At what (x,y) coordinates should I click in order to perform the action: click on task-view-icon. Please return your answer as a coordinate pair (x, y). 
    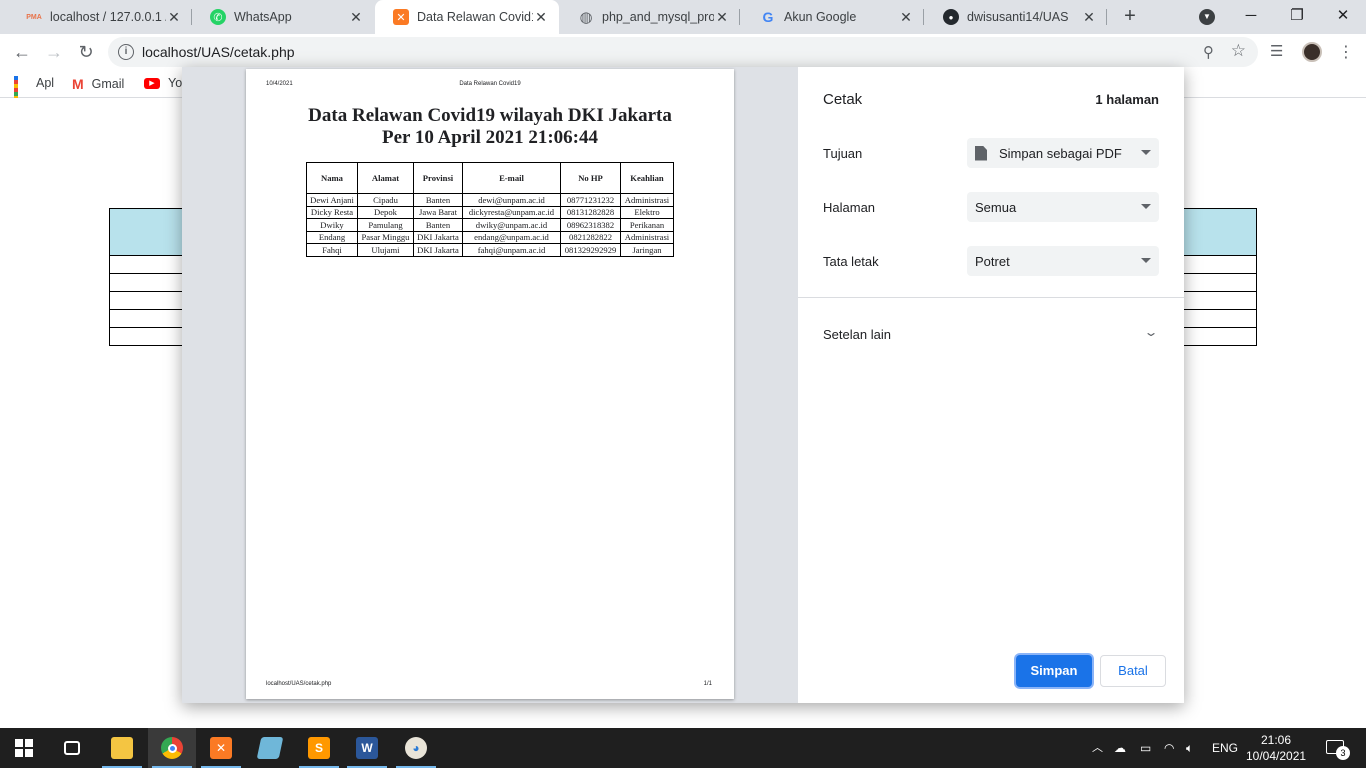
    Looking at the image, I should click on (72, 748).